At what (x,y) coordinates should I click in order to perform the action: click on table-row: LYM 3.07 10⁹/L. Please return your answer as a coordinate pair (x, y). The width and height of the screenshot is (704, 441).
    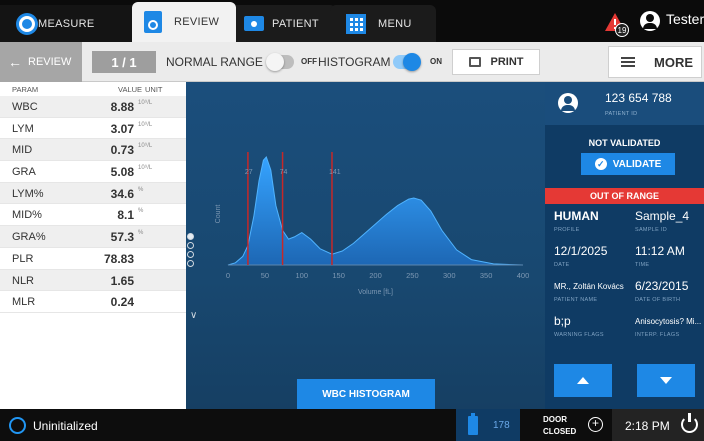
    Looking at the image, I should click on (93, 129).